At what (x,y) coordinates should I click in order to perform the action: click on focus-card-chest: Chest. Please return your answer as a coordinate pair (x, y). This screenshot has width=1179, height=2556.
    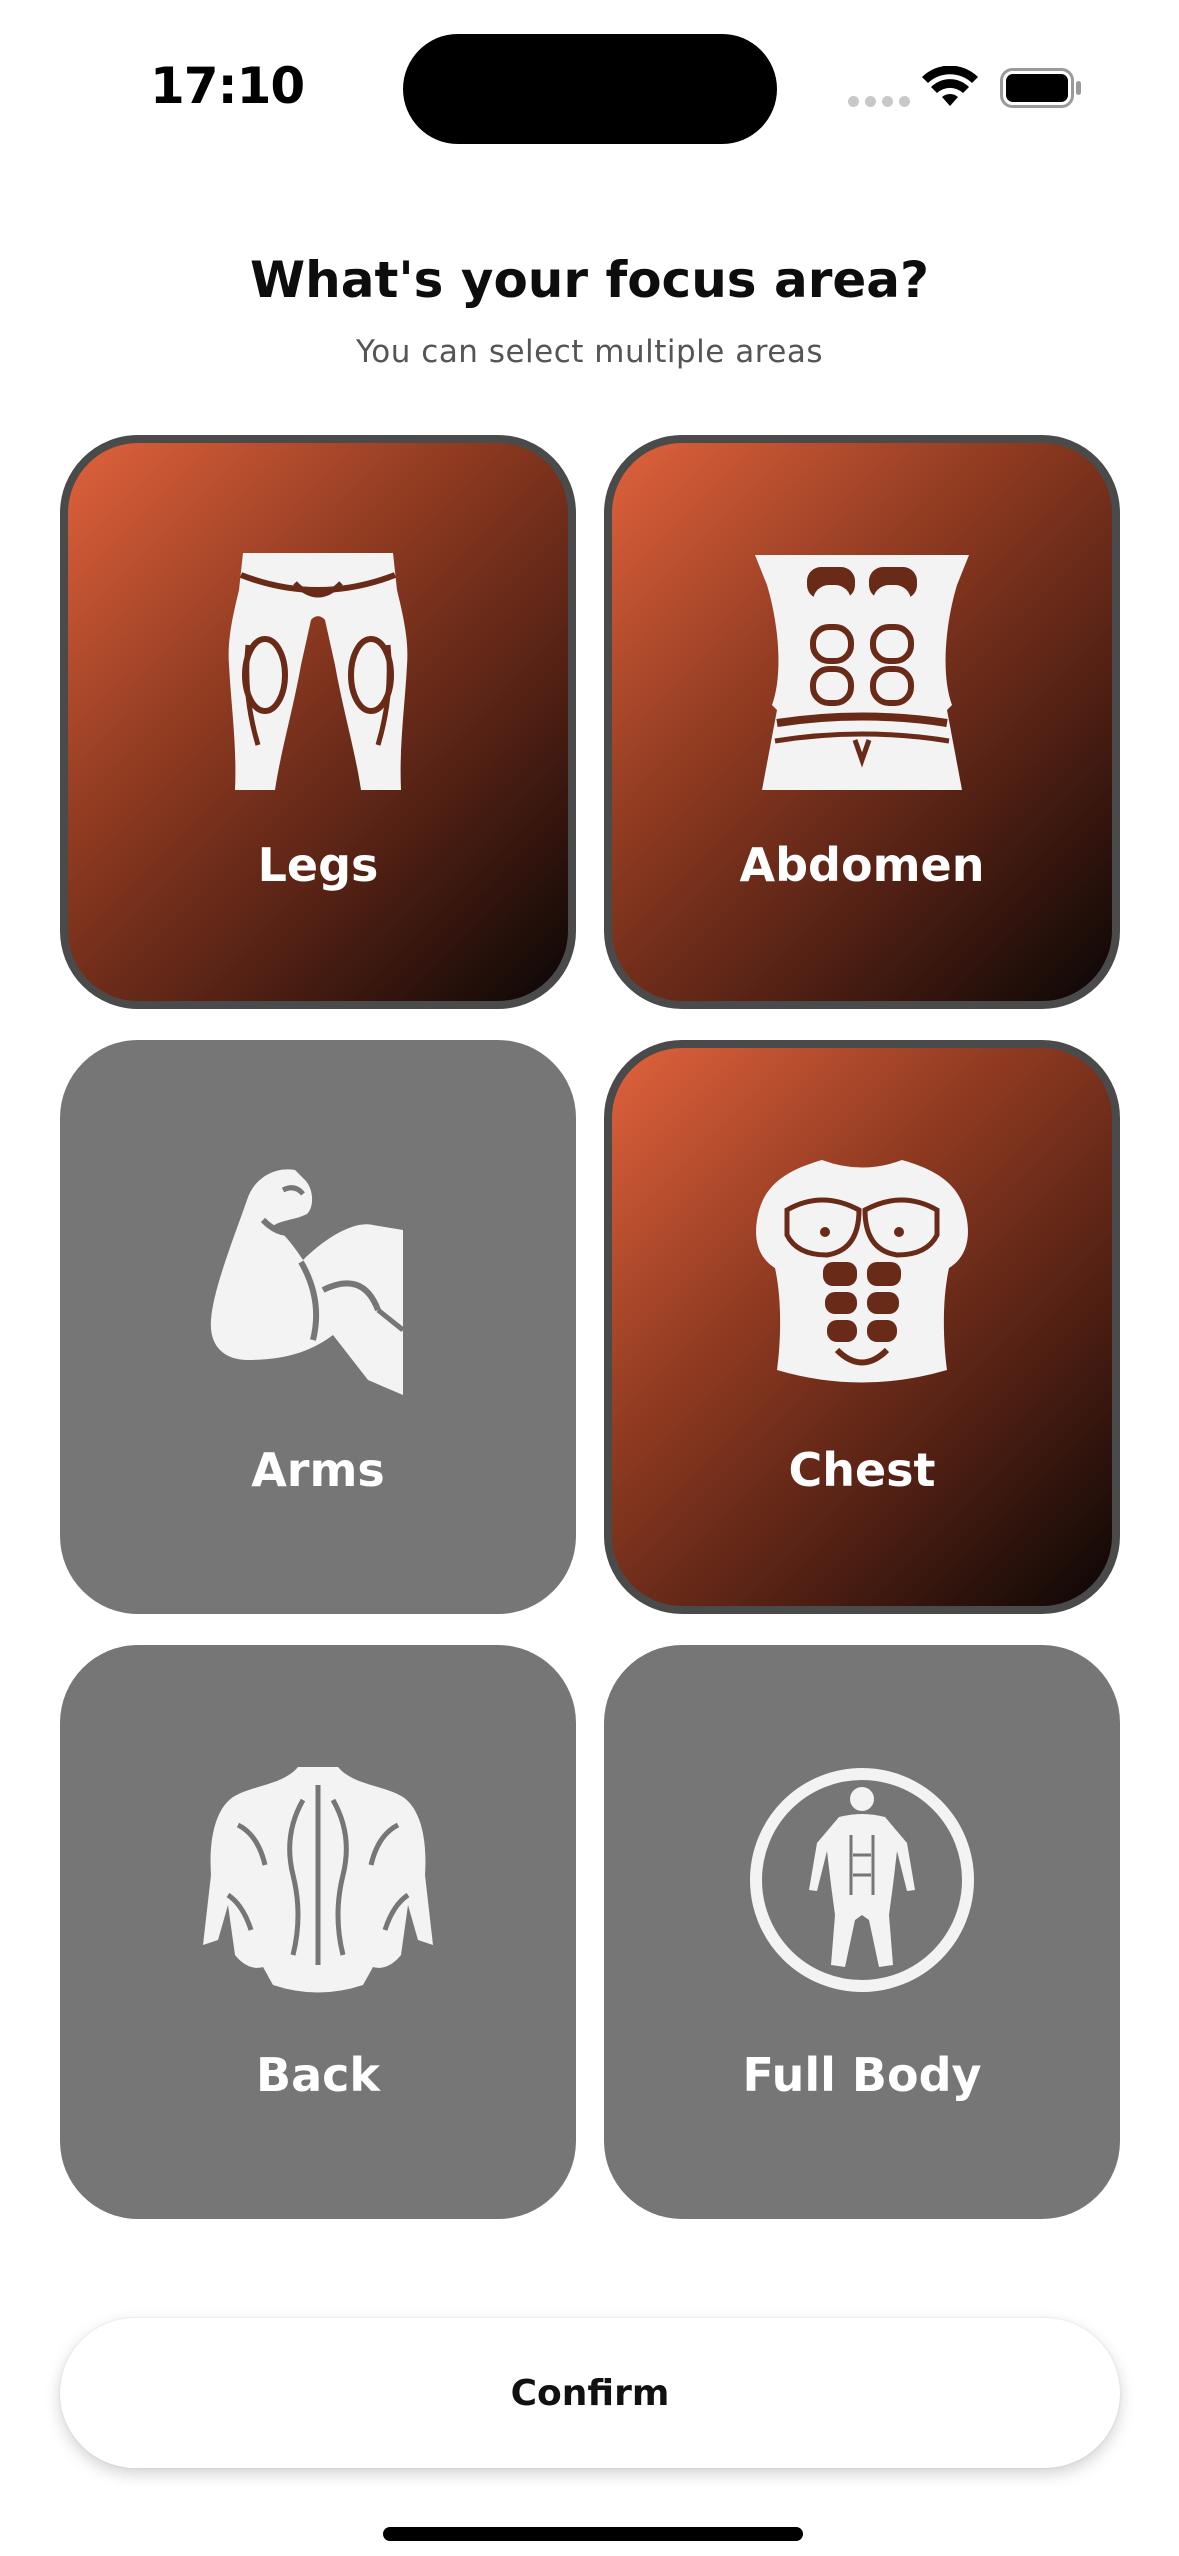
    Looking at the image, I should click on (862, 1327).